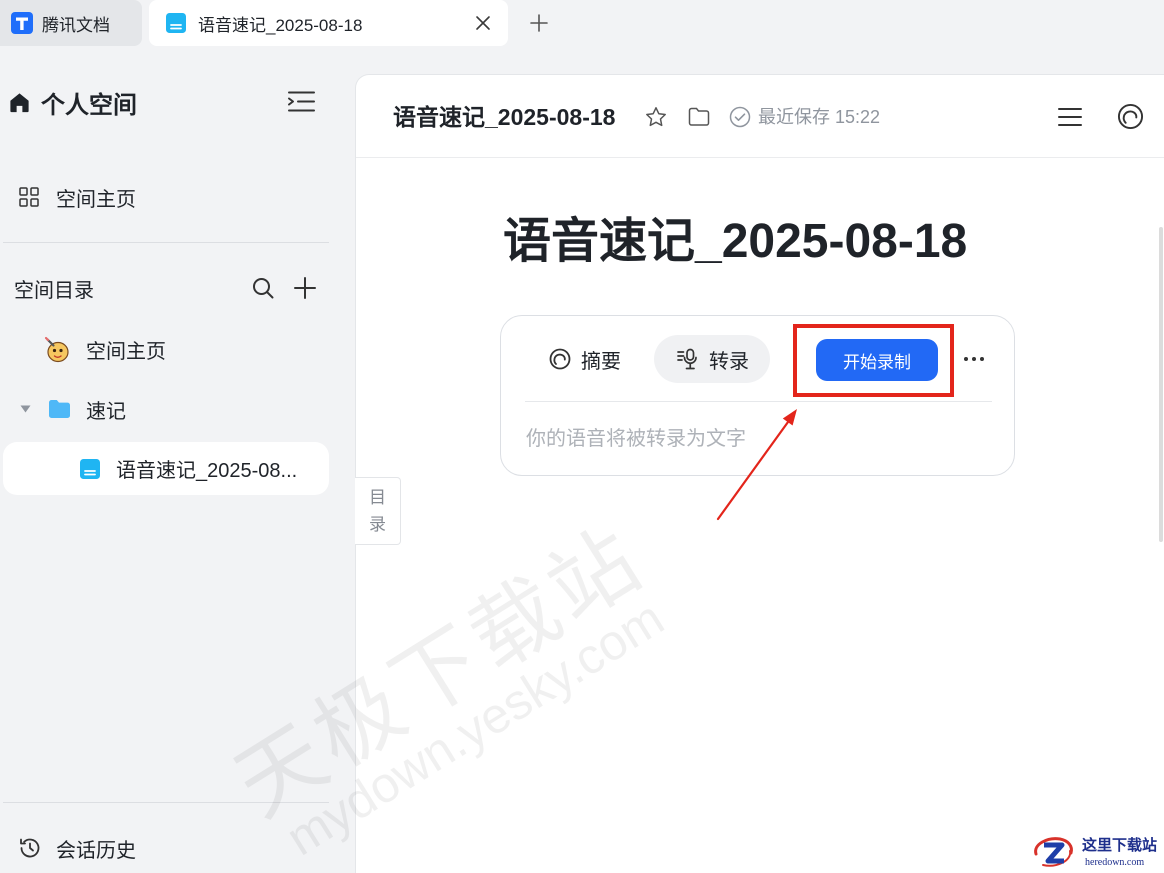 The height and width of the screenshot is (873, 1164). Describe the element at coordinates (582, 23) in the screenshot. I see `tab-bar: 腾讯文档 语音速记_2025-08-18` at that location.